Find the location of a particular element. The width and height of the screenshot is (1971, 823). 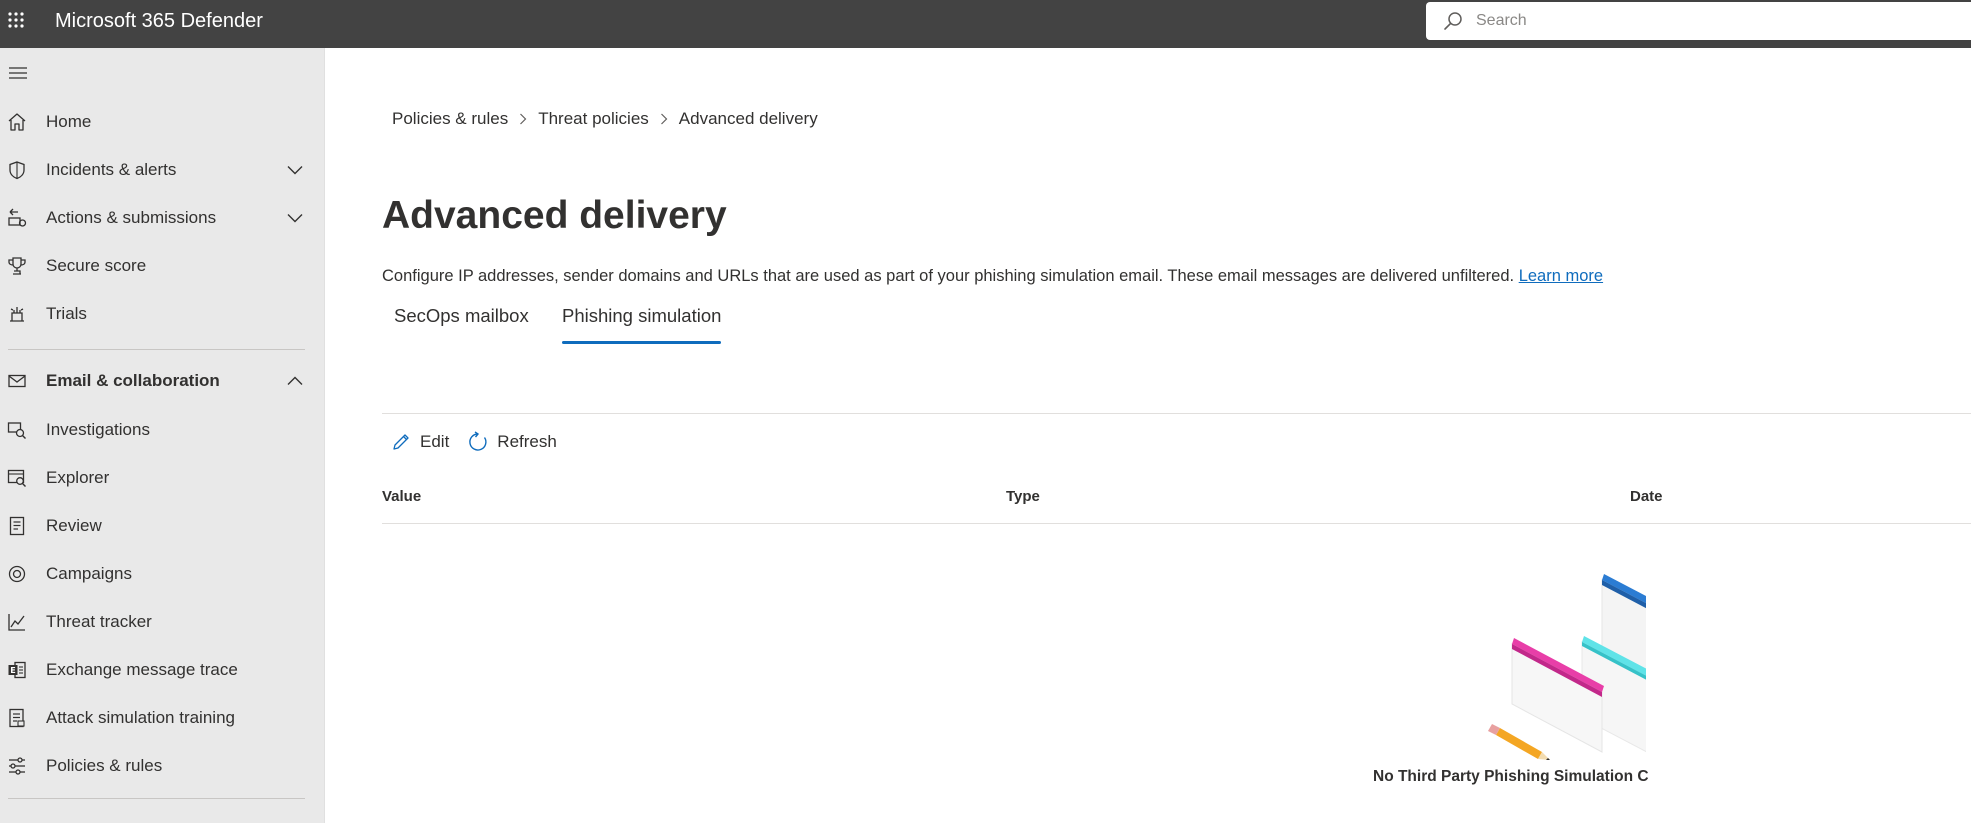

sidebar-item-review: Review is located at coordinates (162, 526).